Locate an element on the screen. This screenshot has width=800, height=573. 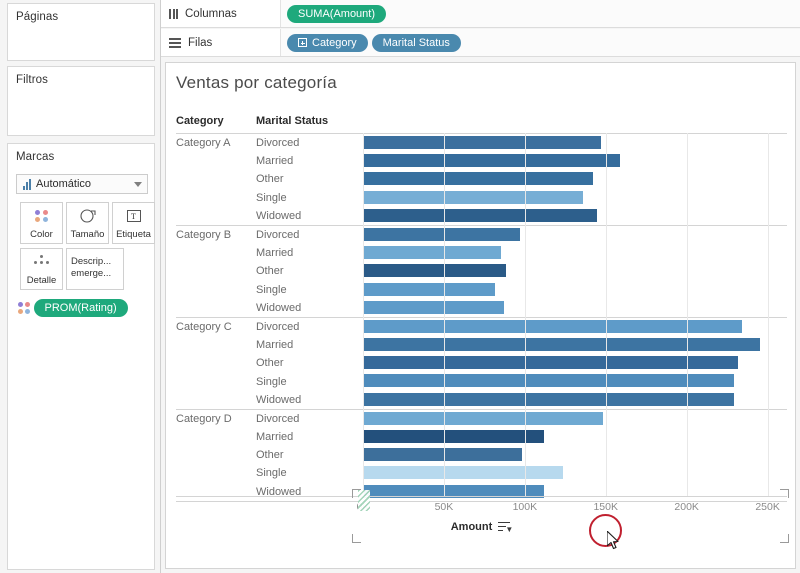
detail-dots-icon is located at coordinates (41, 262).